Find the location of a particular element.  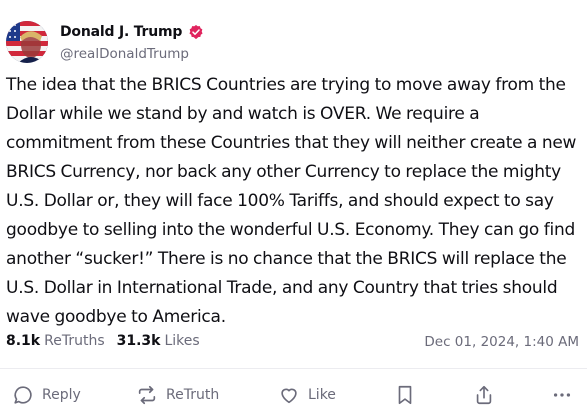

likes-label: Likes is located at coordinates (181, 341).